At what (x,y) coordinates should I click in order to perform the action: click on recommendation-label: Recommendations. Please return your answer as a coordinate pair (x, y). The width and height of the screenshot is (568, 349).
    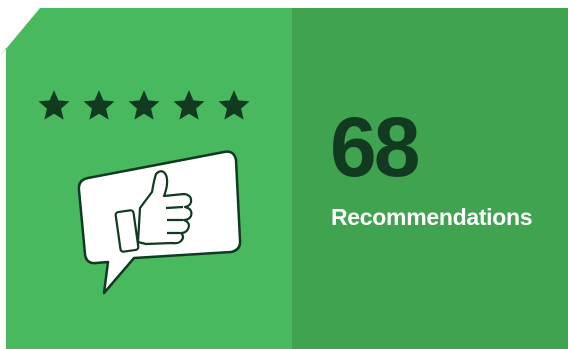
    Looking at the image, I should click on (432, 217).